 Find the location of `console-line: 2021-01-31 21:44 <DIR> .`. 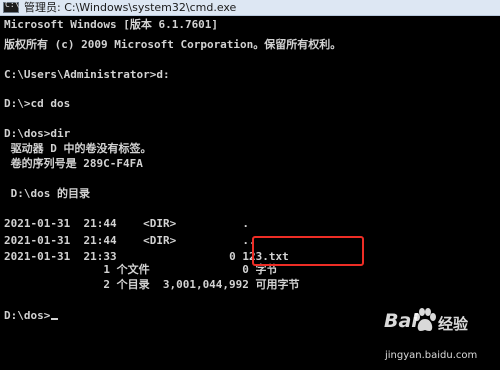

console-line: 2021-01-31 21:44 <DIR> . is located at coordinates (127, 223).